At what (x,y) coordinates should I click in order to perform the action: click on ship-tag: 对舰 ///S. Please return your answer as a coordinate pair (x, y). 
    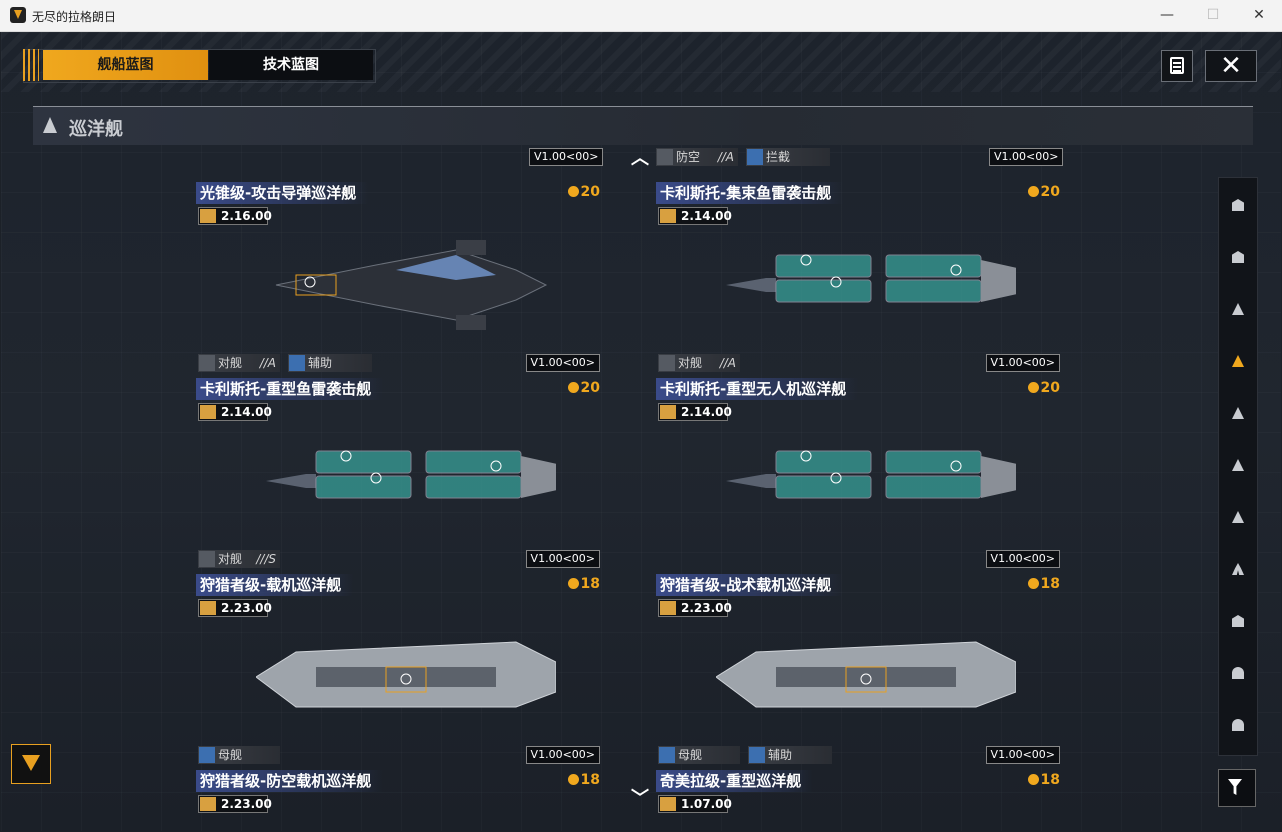
    Looking at the image, I should click on (239, 559).